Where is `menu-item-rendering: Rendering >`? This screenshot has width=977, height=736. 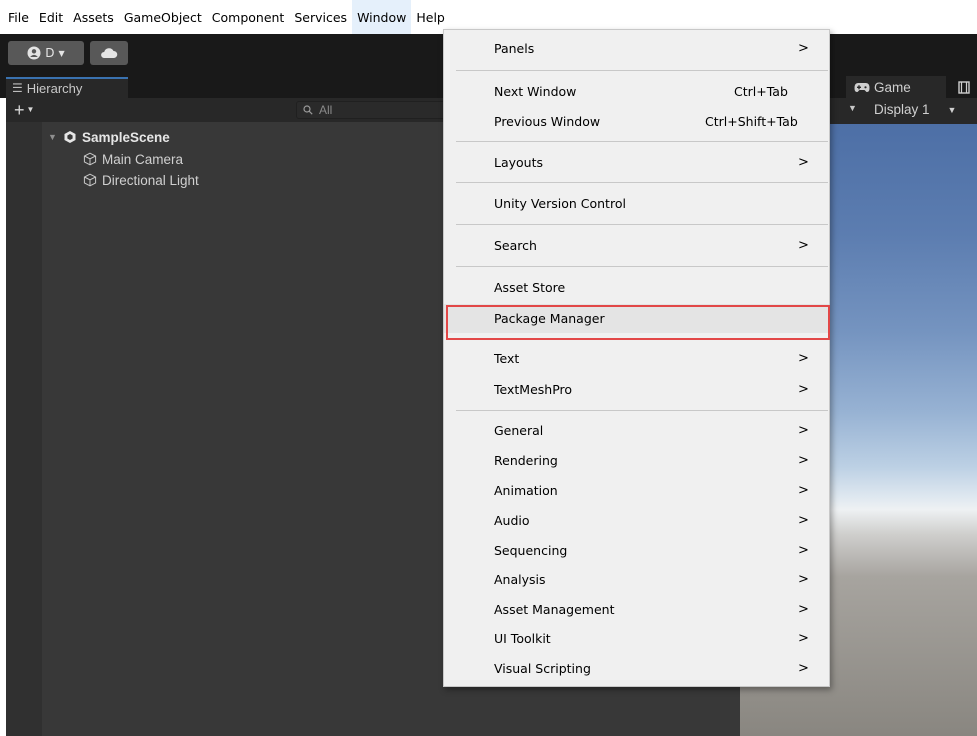 menu-item-rendering: Rendering > is located at coordinates (636, 460).